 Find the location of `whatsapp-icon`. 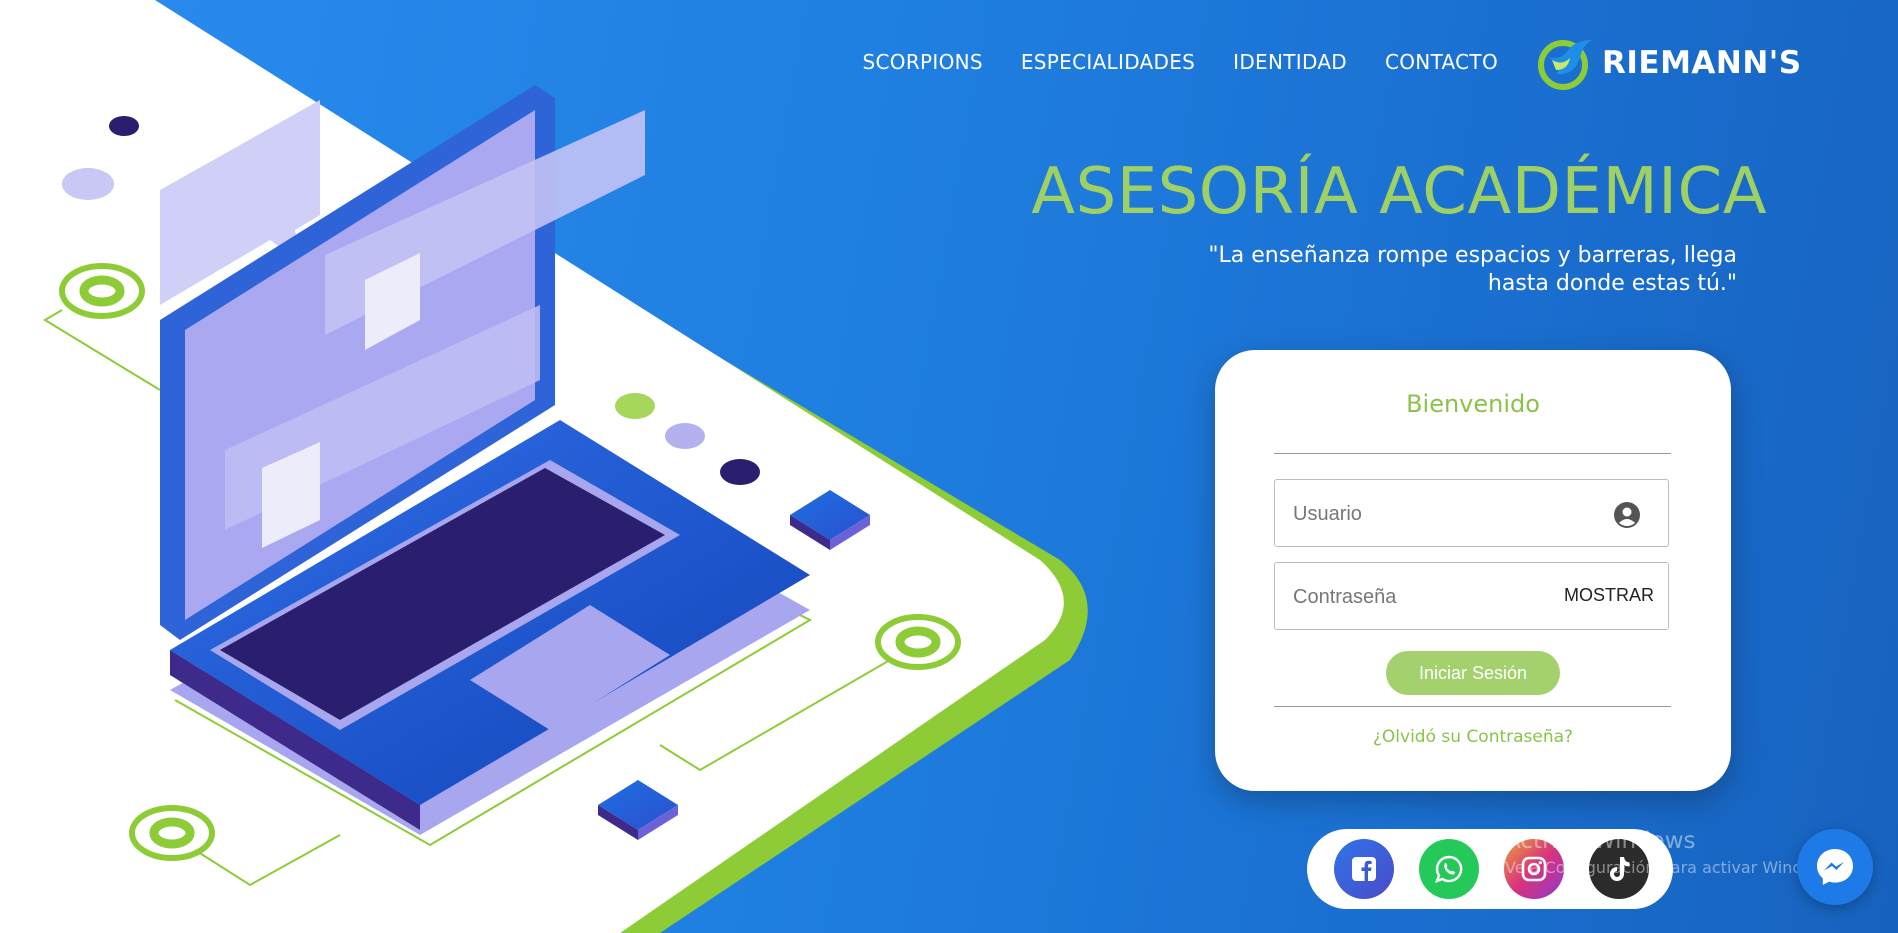

whatsapp-icon is located at coordinates (1448, 869).